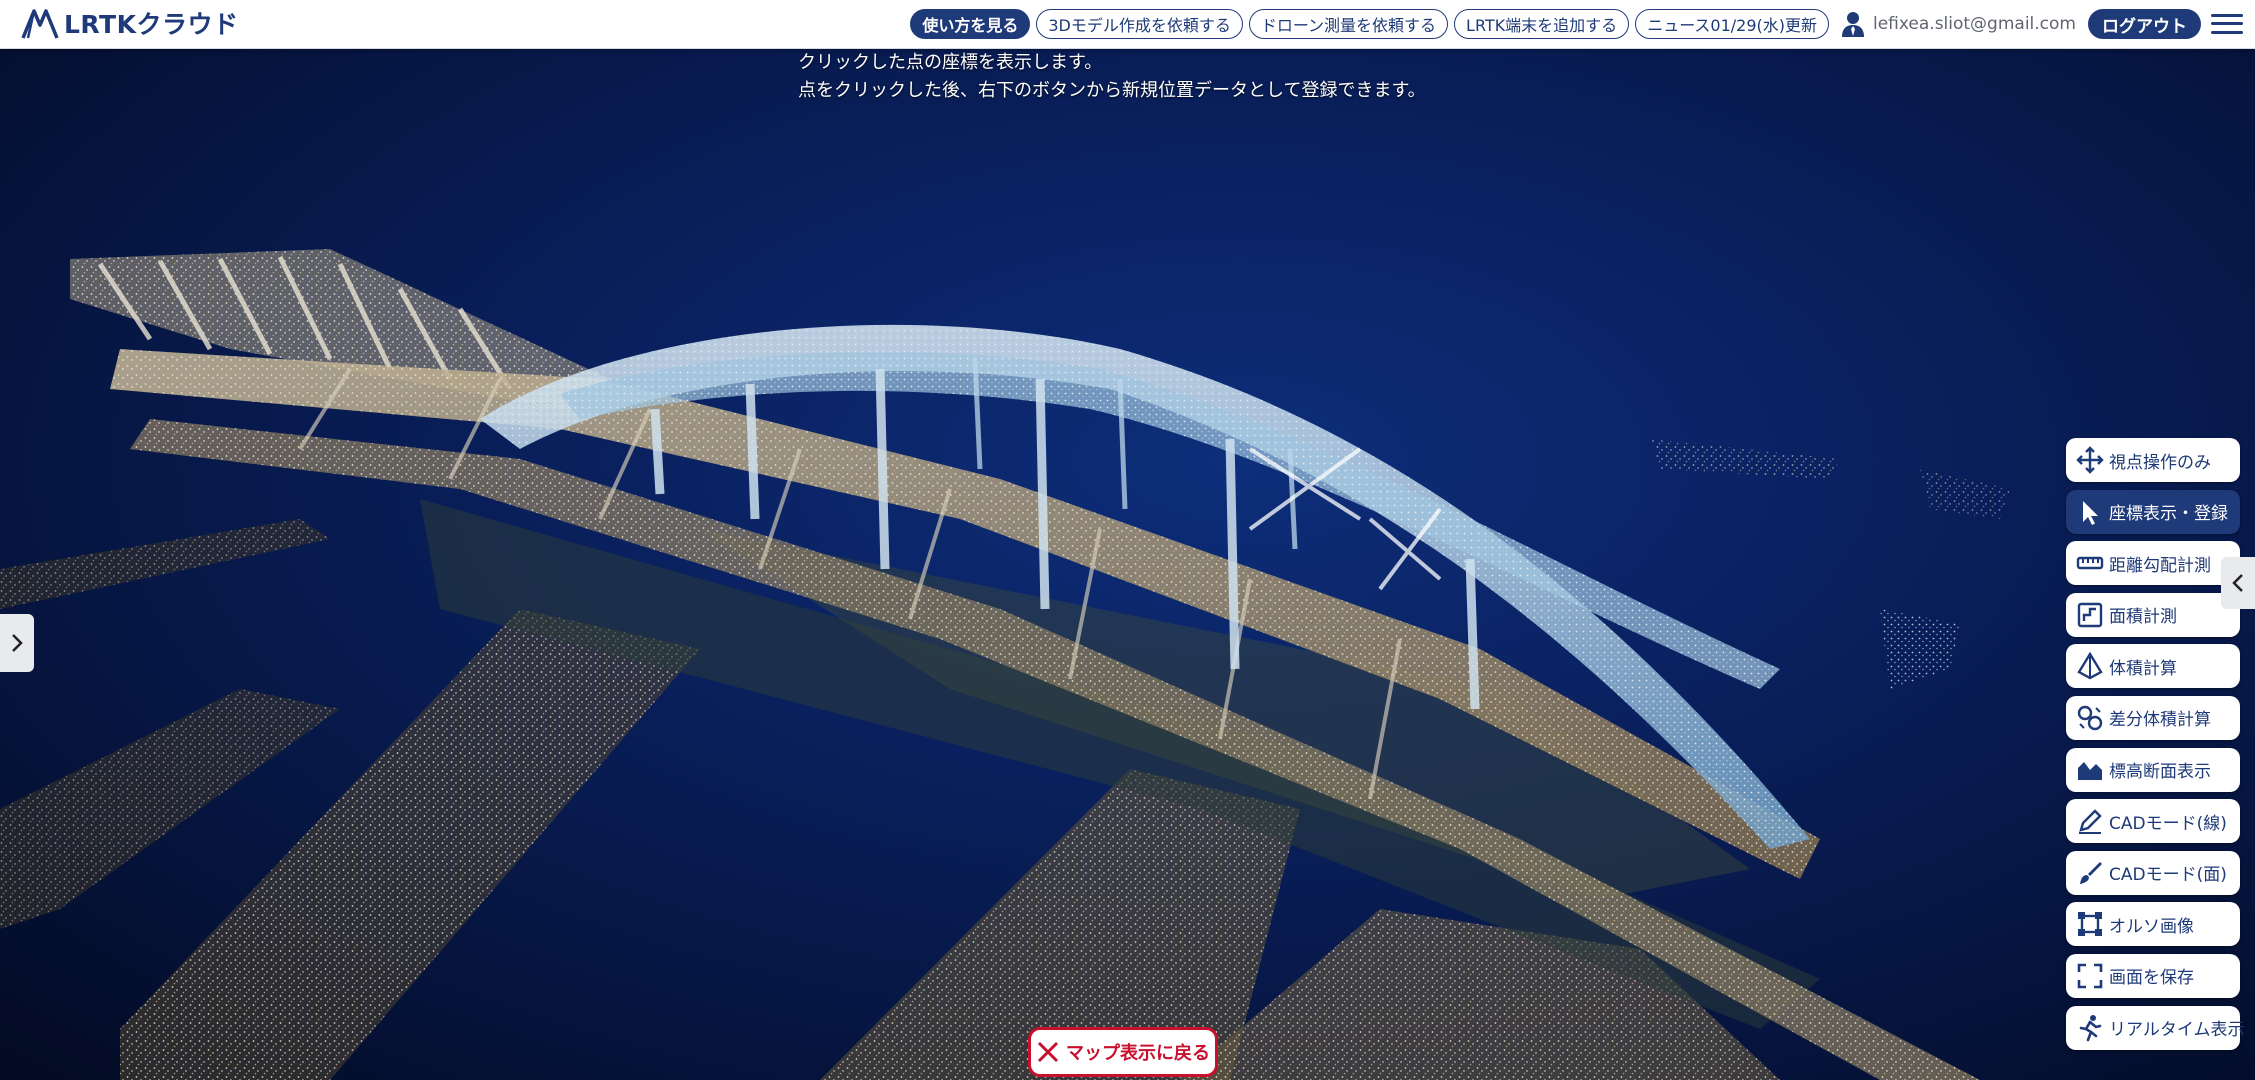 This screenshot has height=1080, width=2255. I want to click on instruction-line-2: 点をクリックした後、右下のボタンから新規位置データとして登録できます。, so click(1112, 90).